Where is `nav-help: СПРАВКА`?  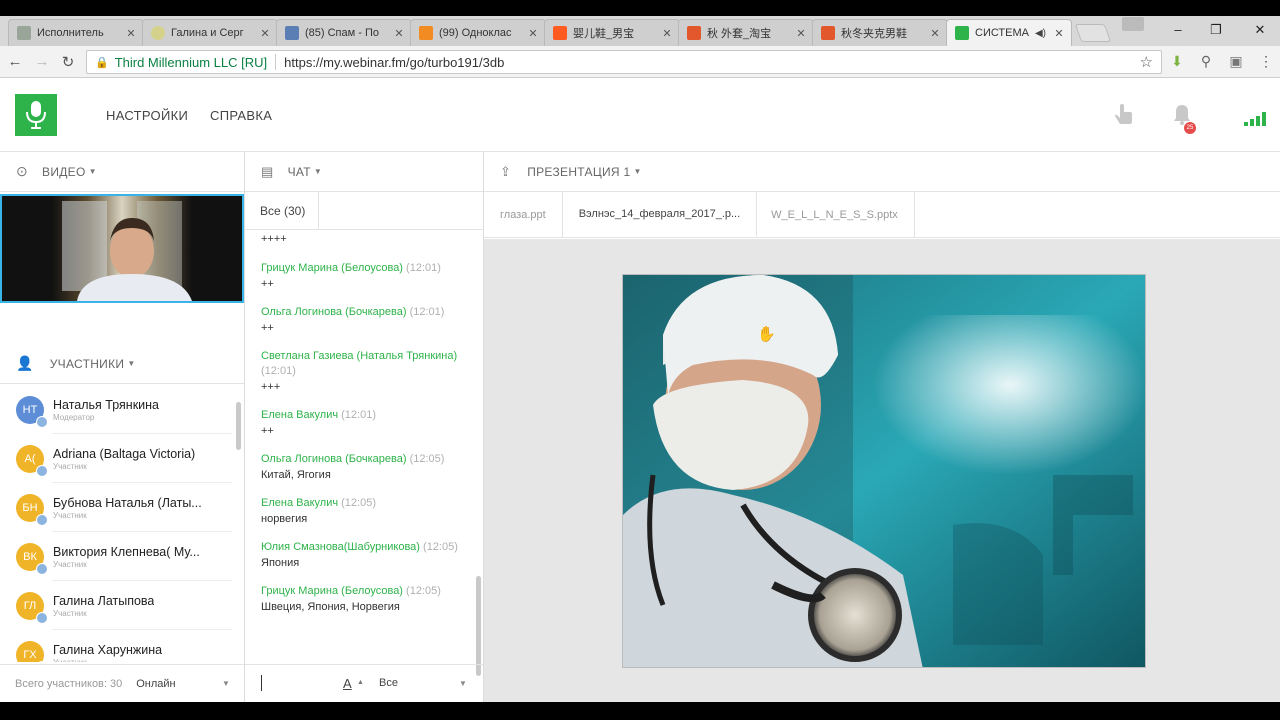 nav-help: СПРАВКА is located at coordinates (241, 115).